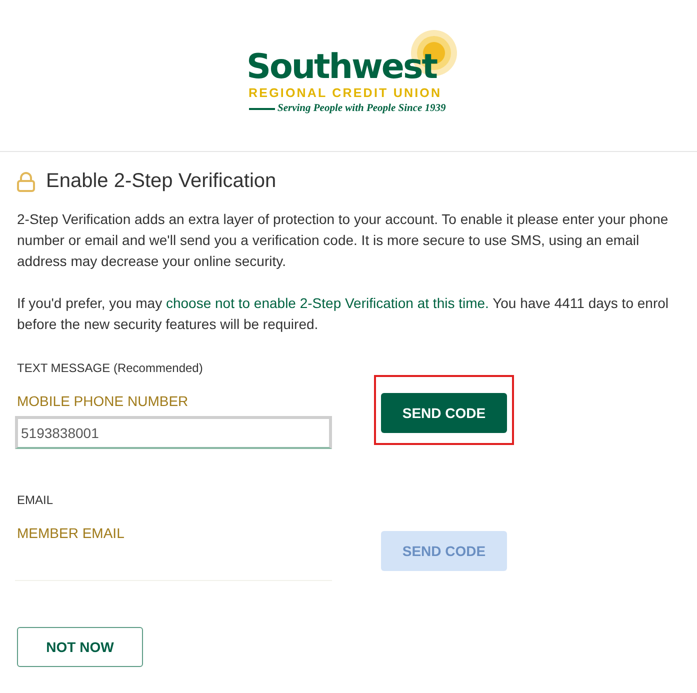 The image size is (697, 693). Describe the element at coordinates (343, 314) in the screenshot. I see `optout-text: If you'd prefer, you may choose not to enable 2-Step Verification at this time. You have 4411 days to enrol before the new security features will be required.` at that location.